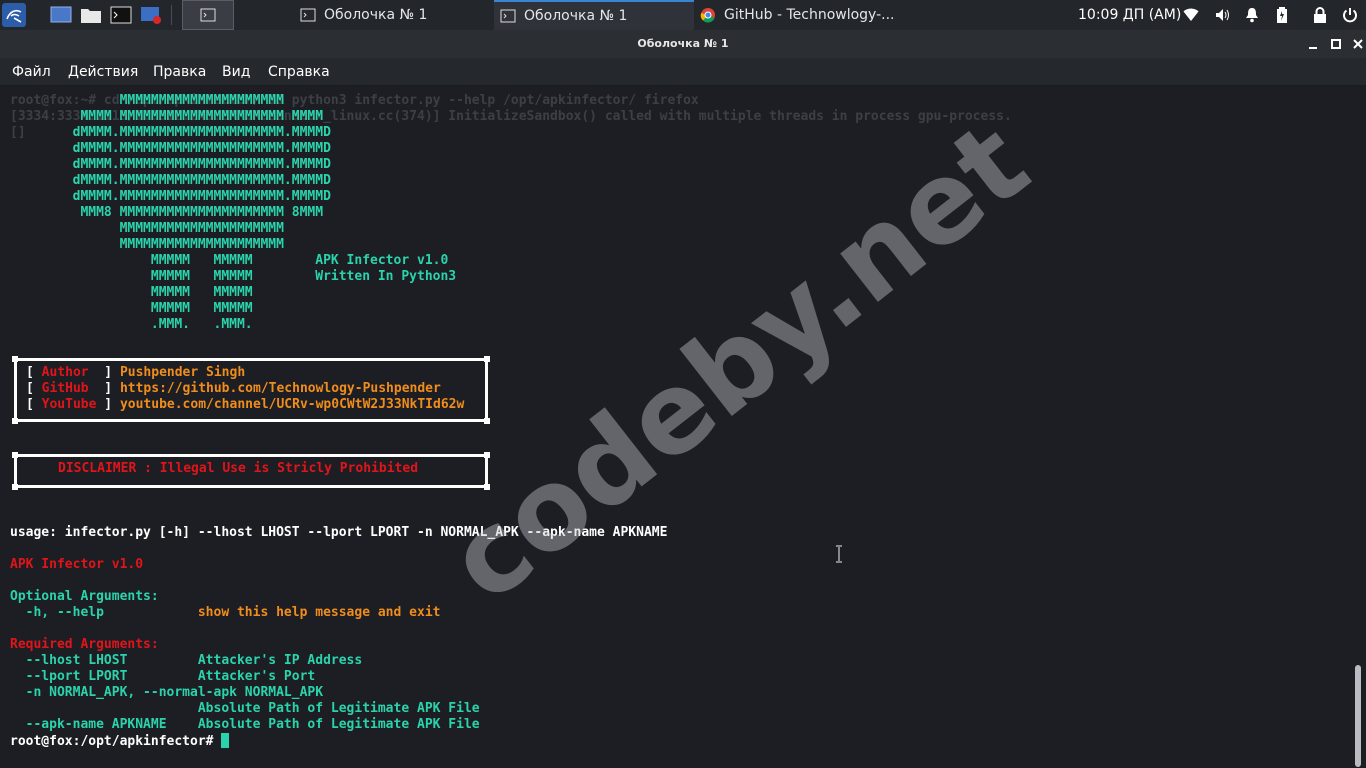  I want to click on banner-art-line: .MMM. .MMM., so click(131, 324).